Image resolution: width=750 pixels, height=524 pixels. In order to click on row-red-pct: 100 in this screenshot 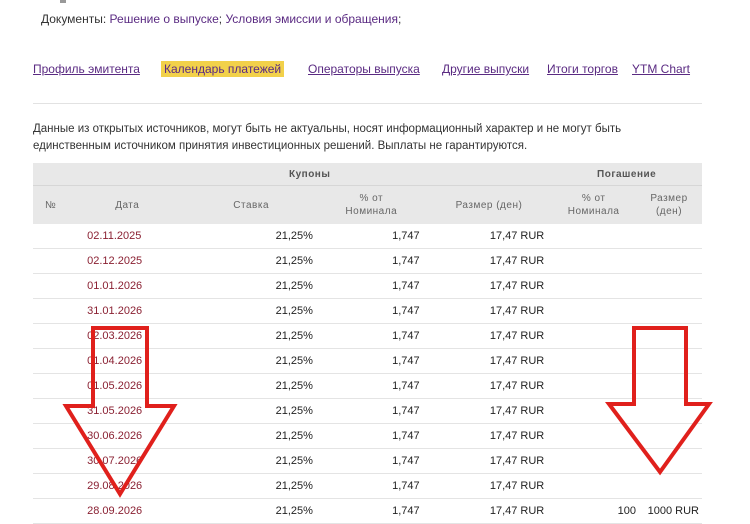, I will do `click(594, 511)`.